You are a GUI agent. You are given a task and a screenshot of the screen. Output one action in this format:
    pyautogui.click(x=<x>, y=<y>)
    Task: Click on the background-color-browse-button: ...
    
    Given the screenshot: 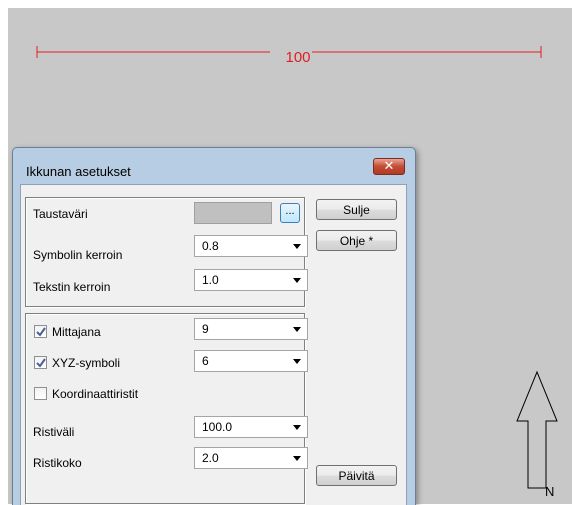 What is the action you would take?
    pyautogui.click(x=290, y=213)
    